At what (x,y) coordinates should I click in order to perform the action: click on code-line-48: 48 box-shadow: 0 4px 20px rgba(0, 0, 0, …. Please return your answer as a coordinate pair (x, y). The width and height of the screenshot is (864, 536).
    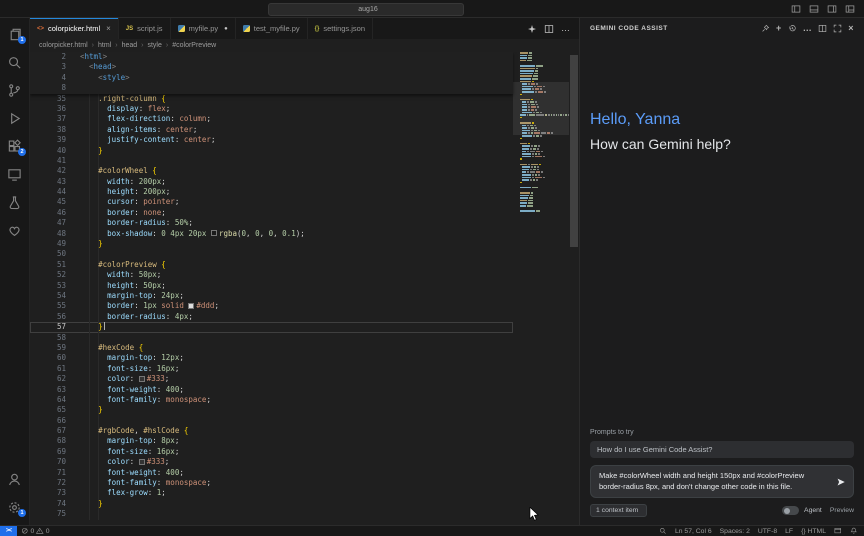
    Looking at the image, I should click on (271, 234).